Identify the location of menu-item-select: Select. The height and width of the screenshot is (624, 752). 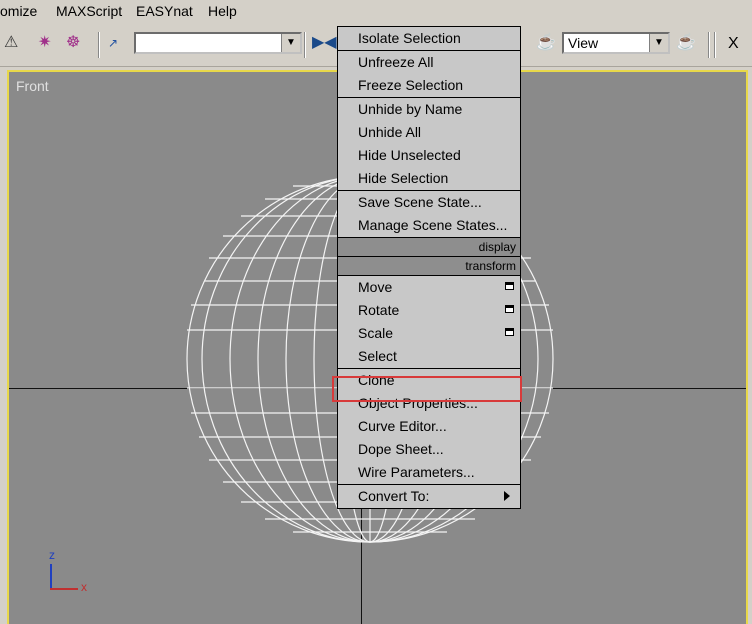
(429, 356).